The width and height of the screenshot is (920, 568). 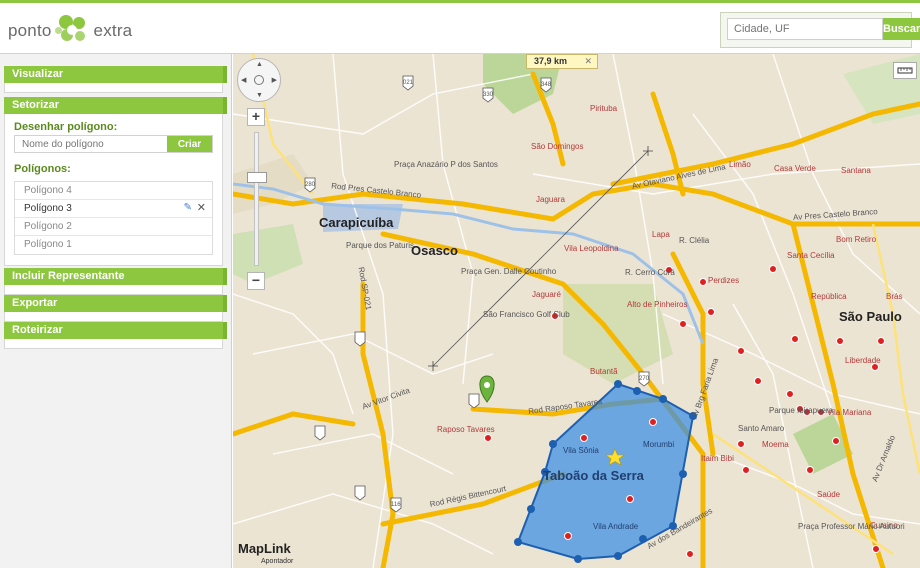 I want to click on district-label: Santa Cecília, so click(x=811, y=255).